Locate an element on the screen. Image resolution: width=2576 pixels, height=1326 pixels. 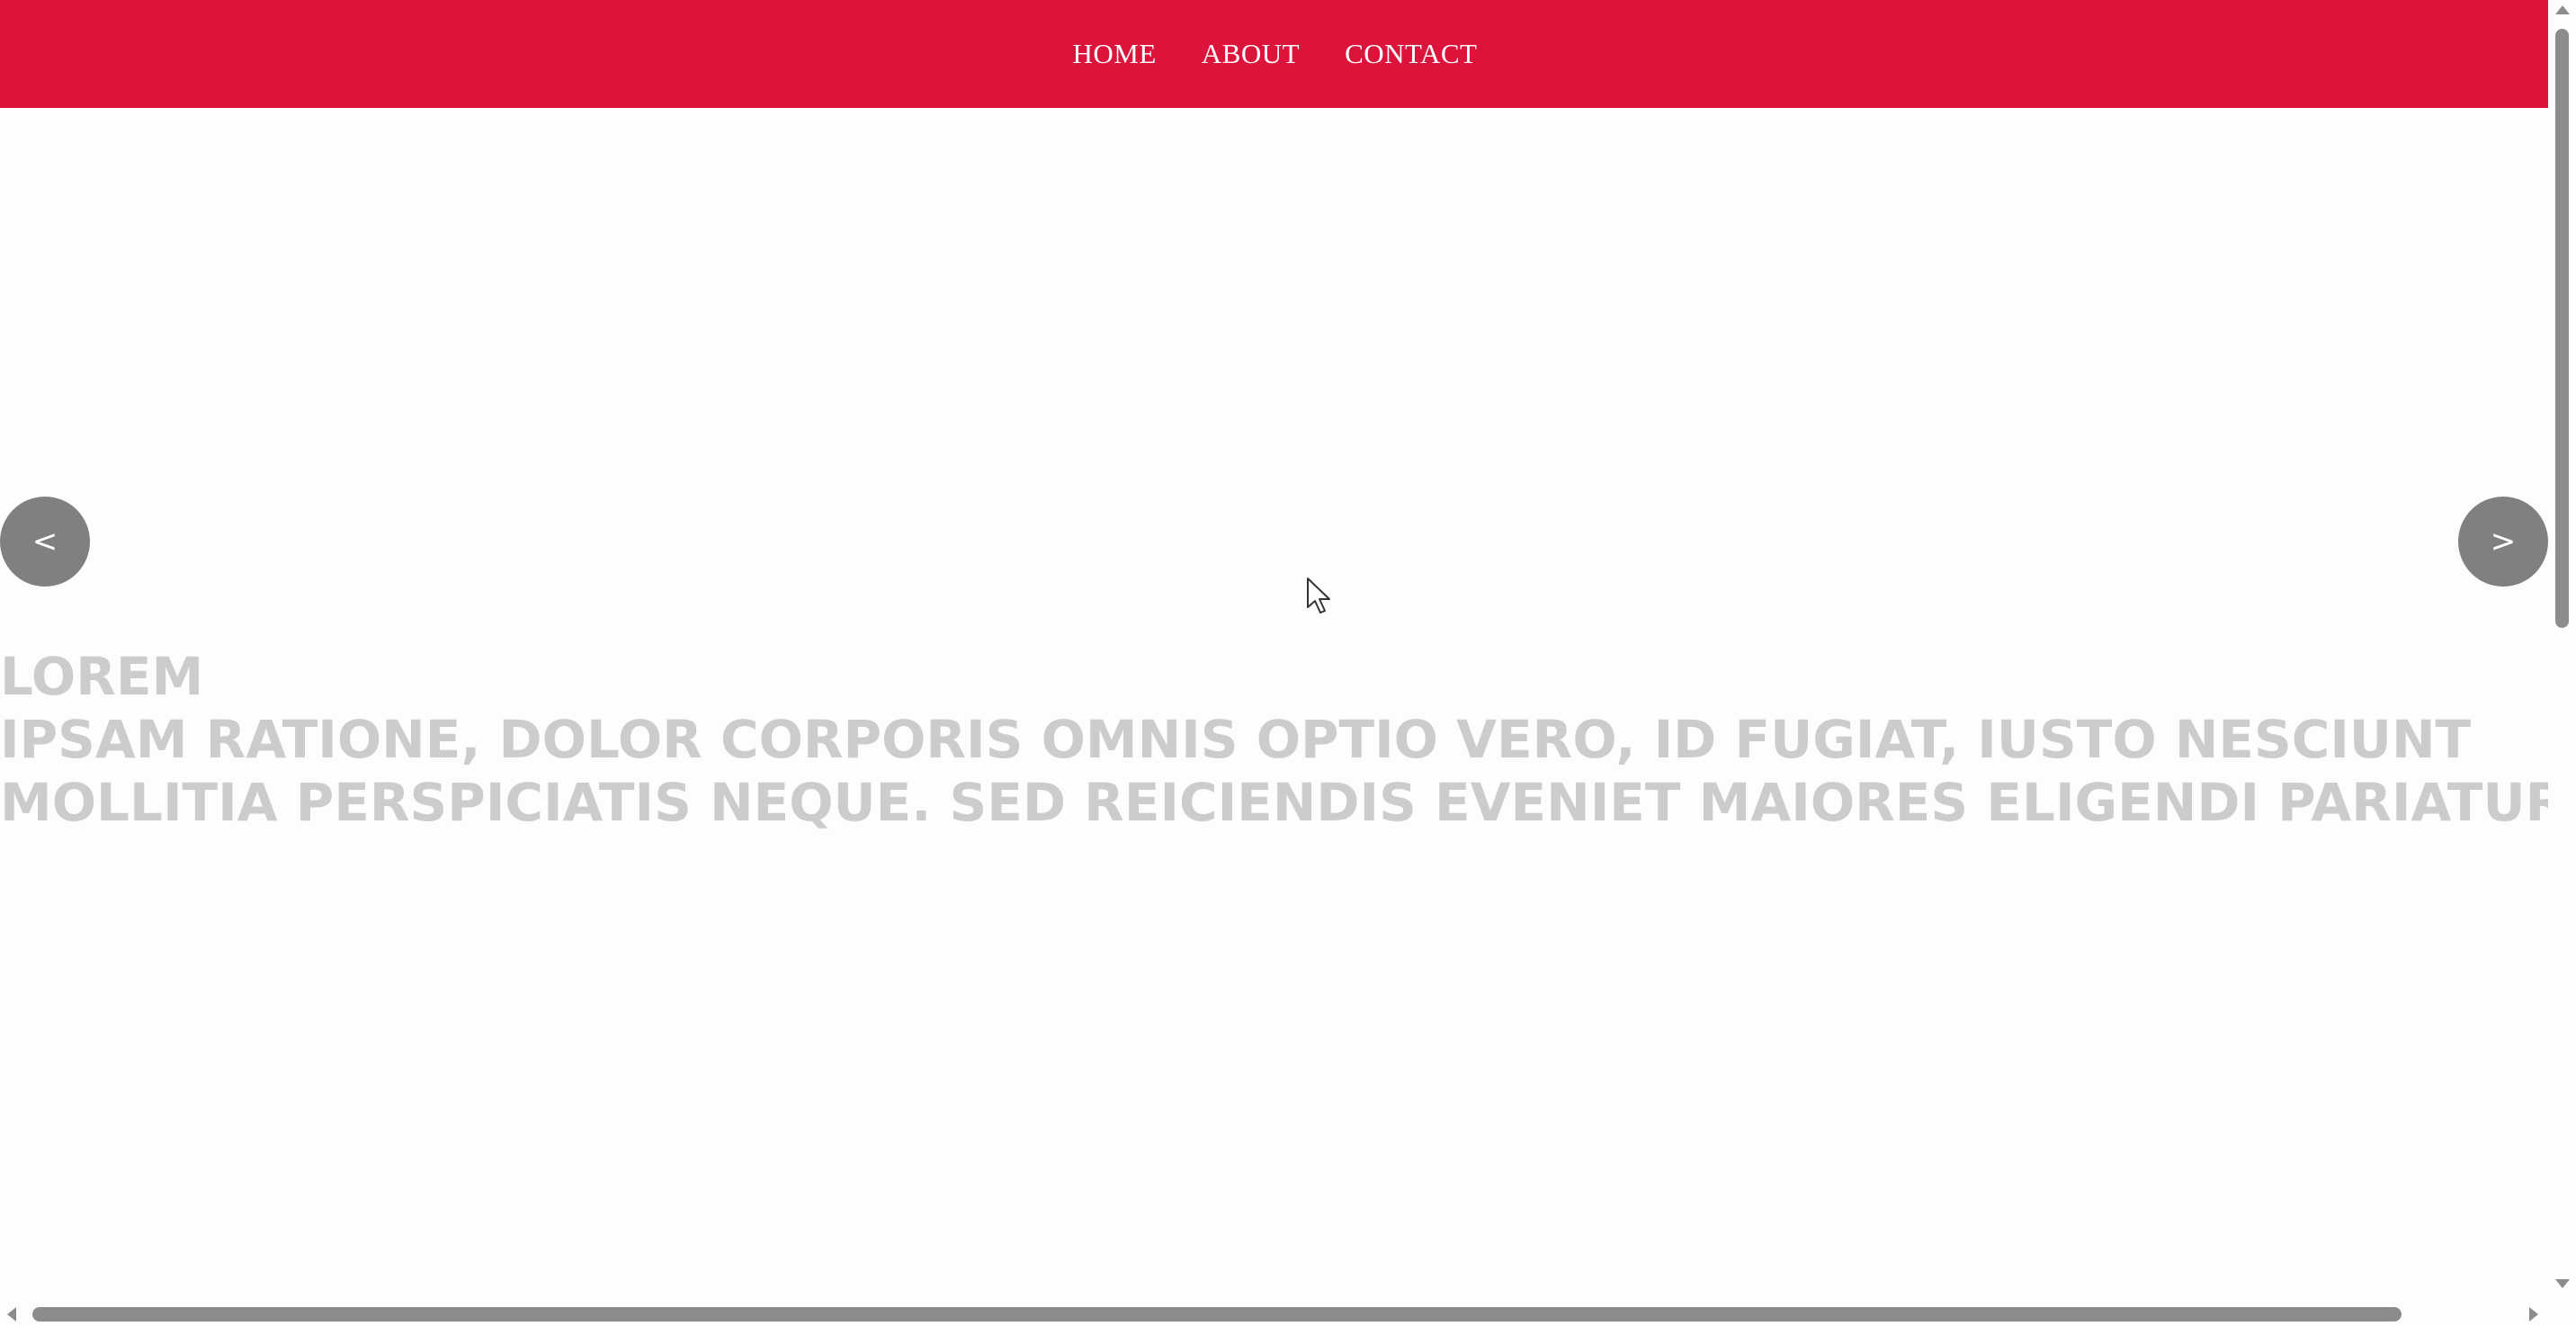
slider-next-button: > is located at coordinates (2503, 542).